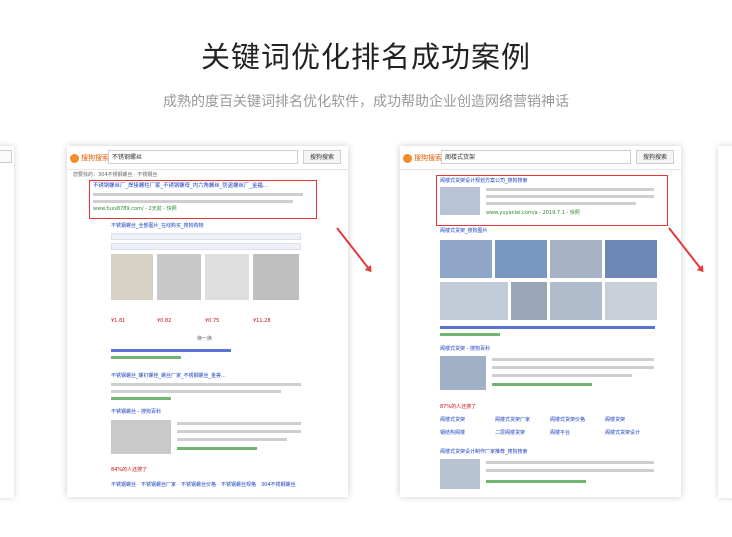 This screenshot has height=537, width=732. I want to click on search-bar: 搜狗搜索 不锈钢螺丝 搜狗搜索, so click(207, 158).